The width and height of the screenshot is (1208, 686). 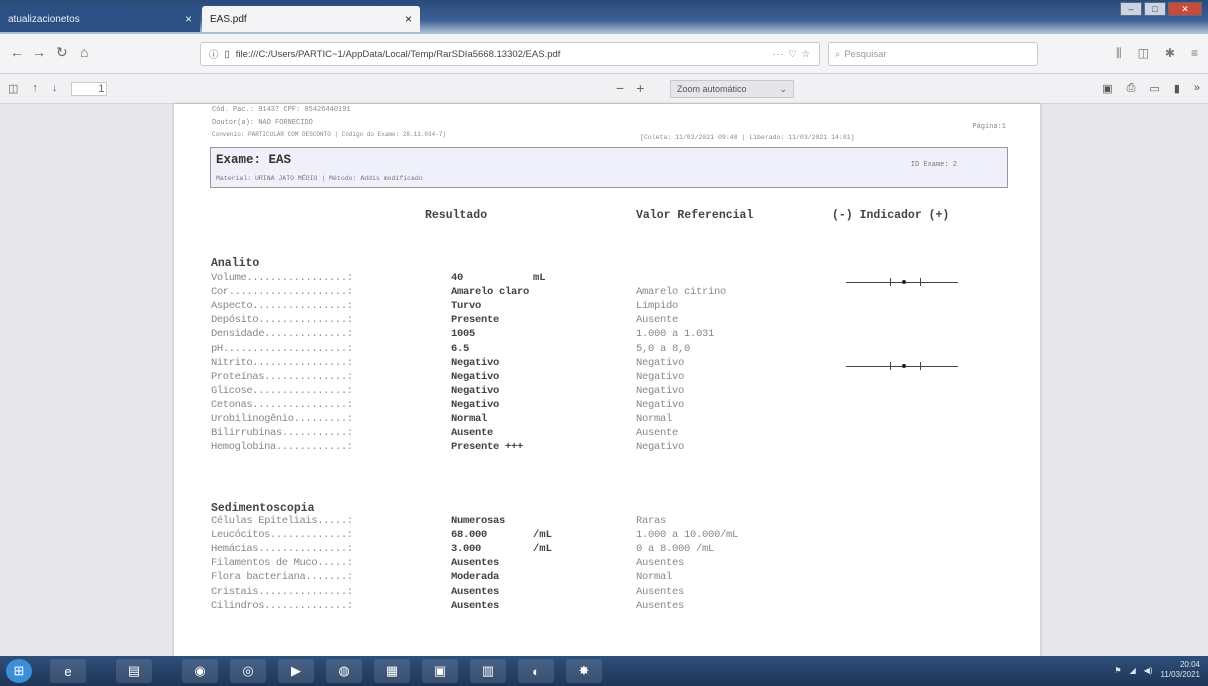 What do you see at coordinates (1131, 9) in the screenshot?
I see `minimize-icon: –` at bounding box center [1131, 9].